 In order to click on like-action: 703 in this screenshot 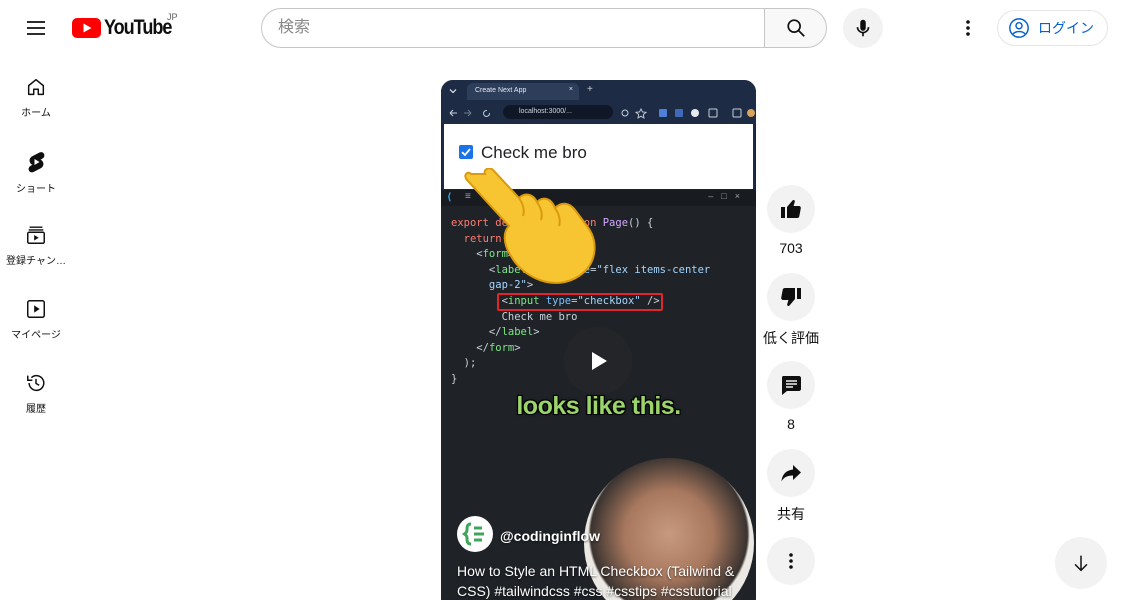, I will do `click(791, 220)`.